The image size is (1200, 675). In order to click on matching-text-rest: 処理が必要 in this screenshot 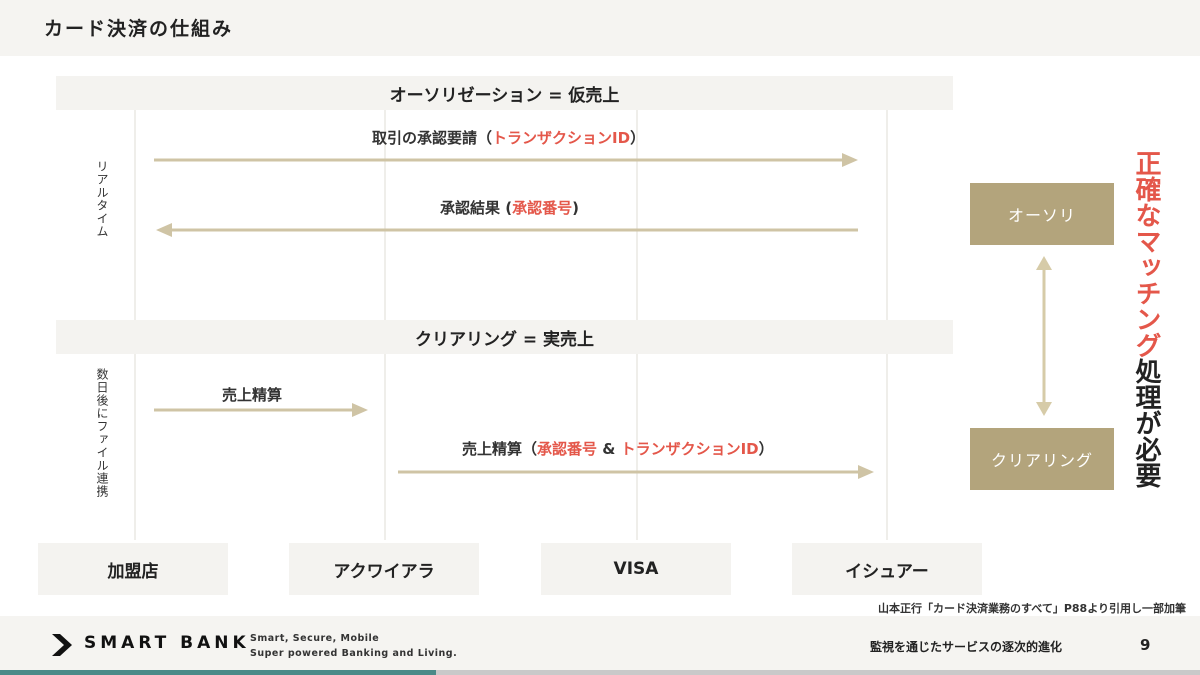, I will do `click(1146, 423)`.